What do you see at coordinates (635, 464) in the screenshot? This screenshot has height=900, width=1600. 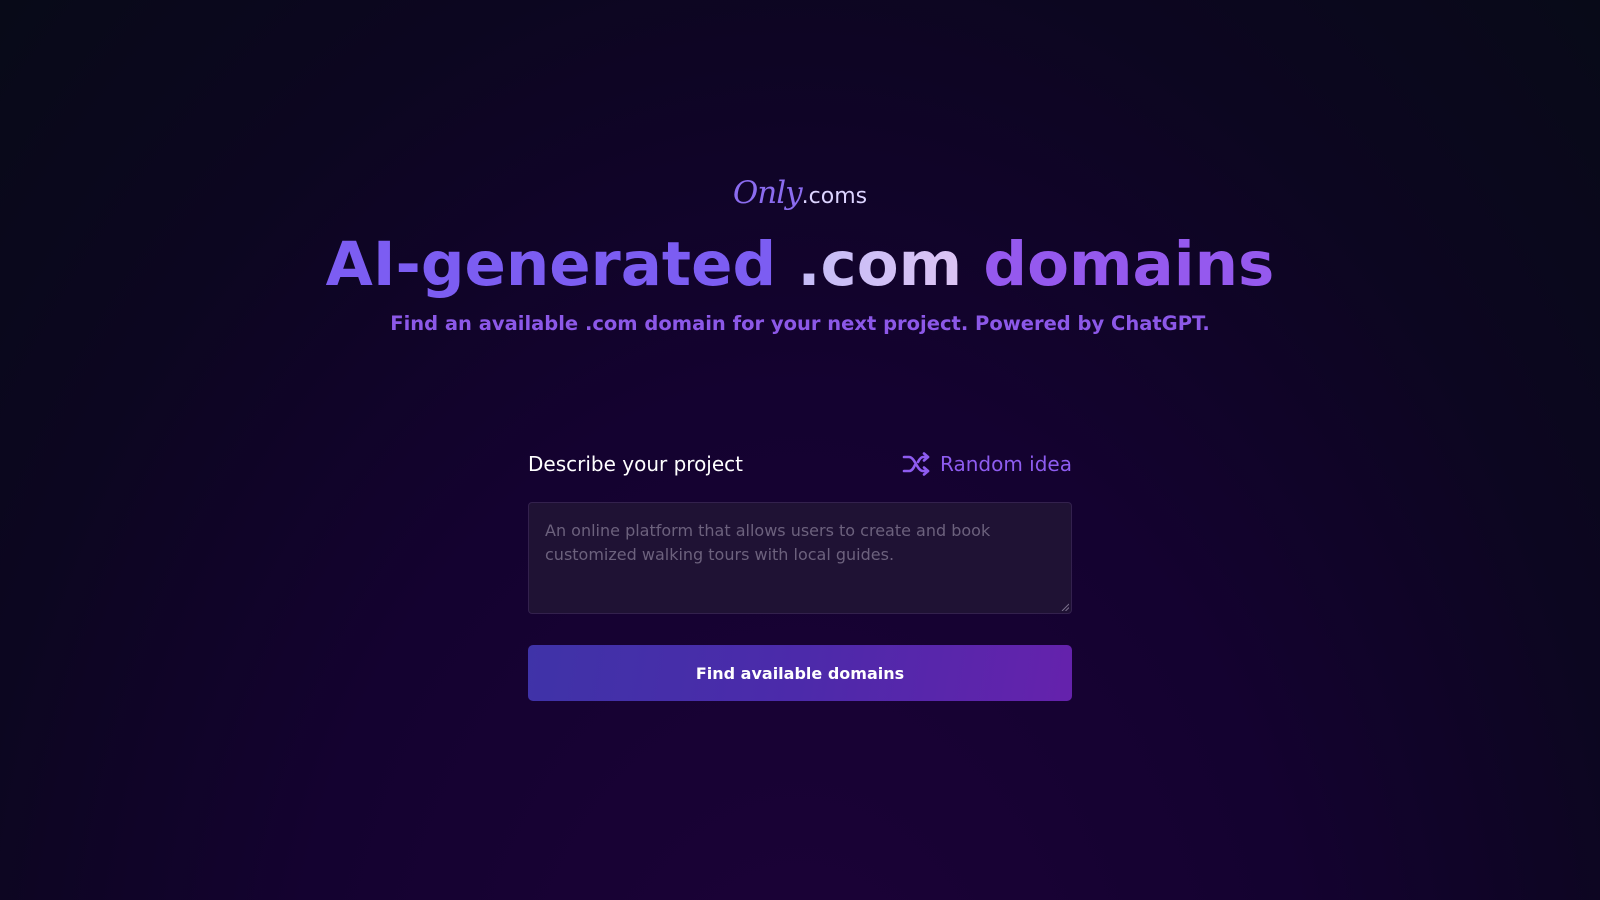 I see `project-description-label: Describe your project` at bounding box center [635, 464].